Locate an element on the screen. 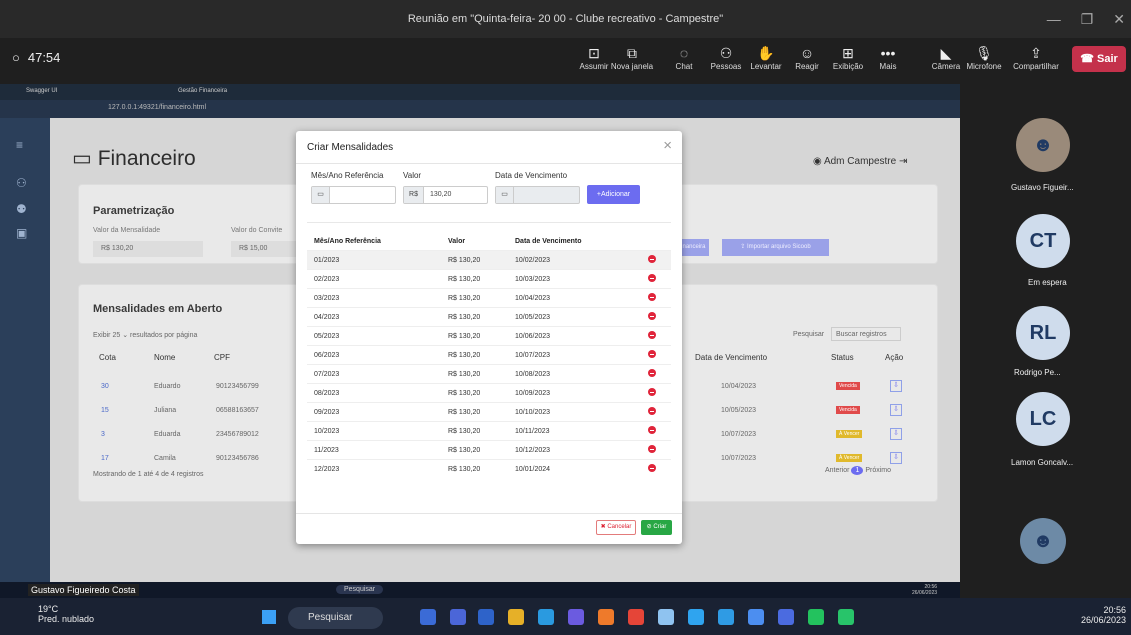  avatar-rl: RL is located at coordinates (1043, 333).